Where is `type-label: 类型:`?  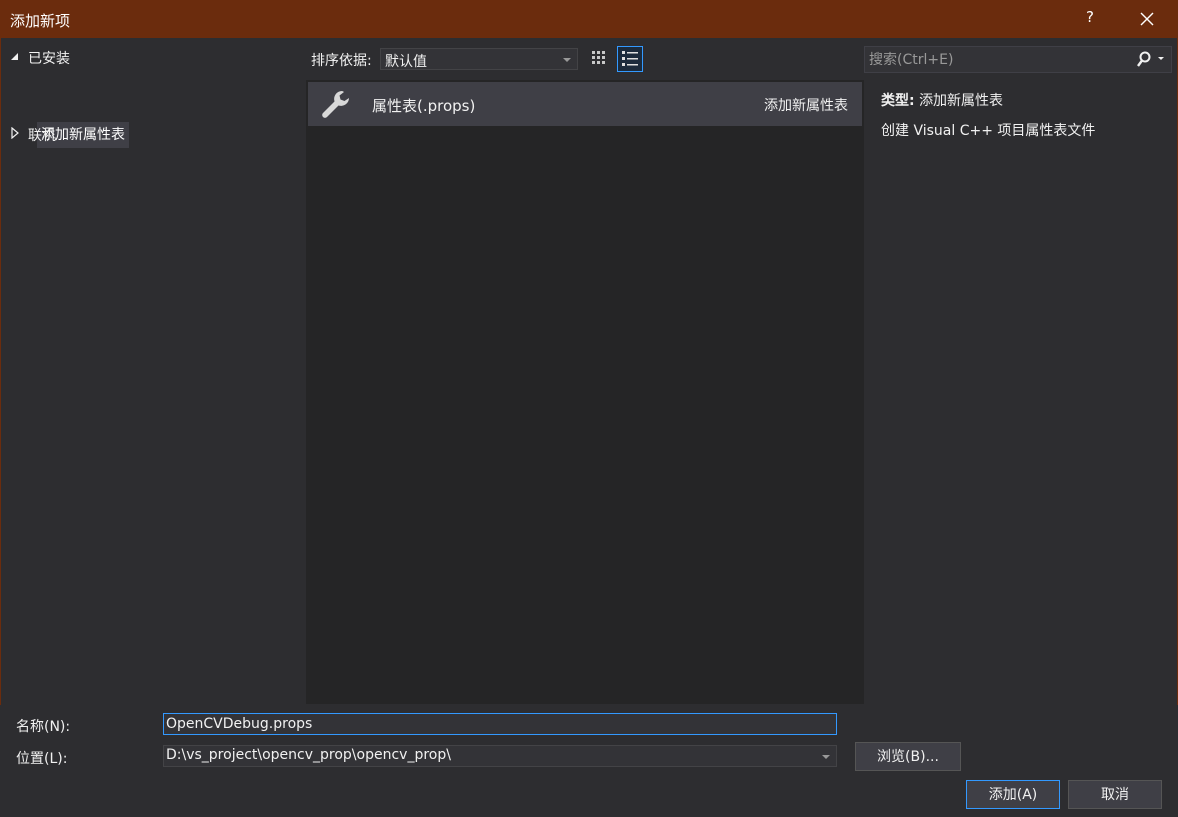
type-label: 类型: is located at coordinates (898, 101).